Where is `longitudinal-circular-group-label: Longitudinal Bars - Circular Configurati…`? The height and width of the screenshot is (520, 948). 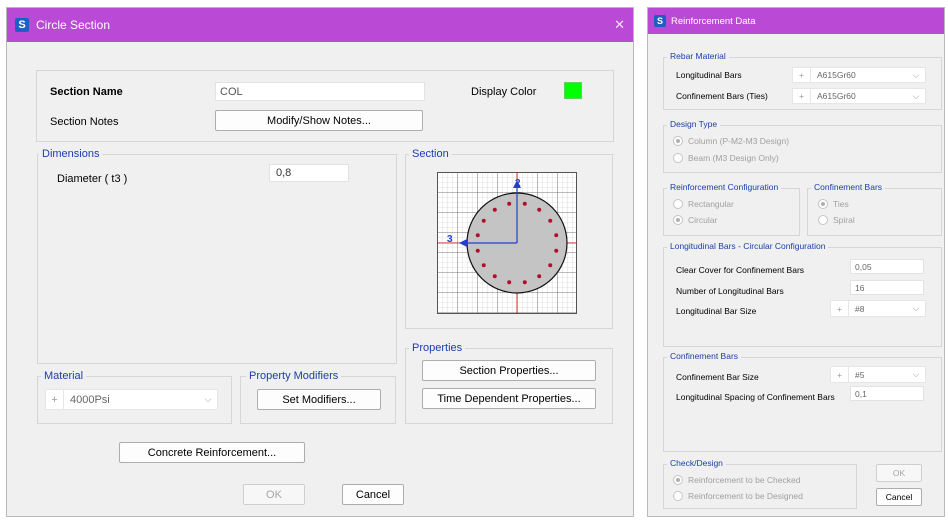 longitudinal-circular-group-label: Longitudinal Bars - Circular Configurati… is located at coordinates (748, 246).